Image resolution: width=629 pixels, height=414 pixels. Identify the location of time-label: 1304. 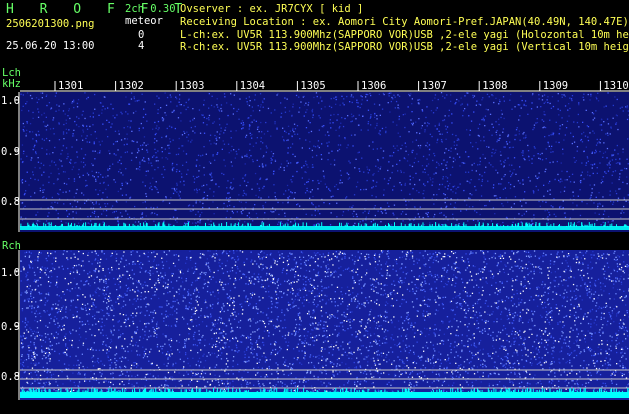
(252, 86).